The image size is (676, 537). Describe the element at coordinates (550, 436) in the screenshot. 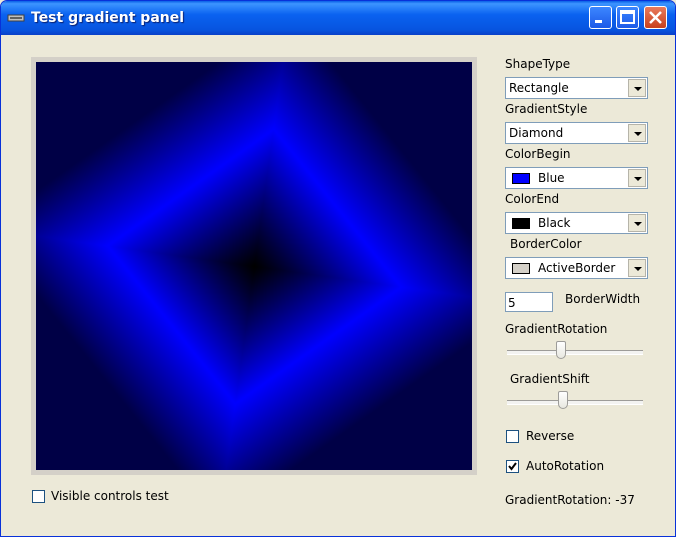

I see `reverse-label: Reverse` at that location.